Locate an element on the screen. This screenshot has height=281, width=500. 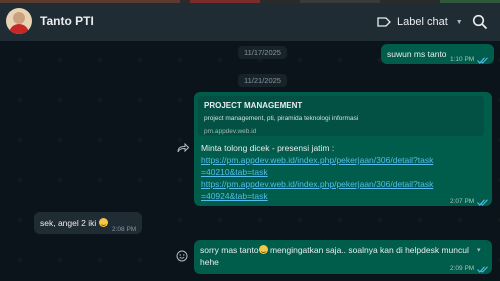
search-icon is located at coordinates (480, 22).